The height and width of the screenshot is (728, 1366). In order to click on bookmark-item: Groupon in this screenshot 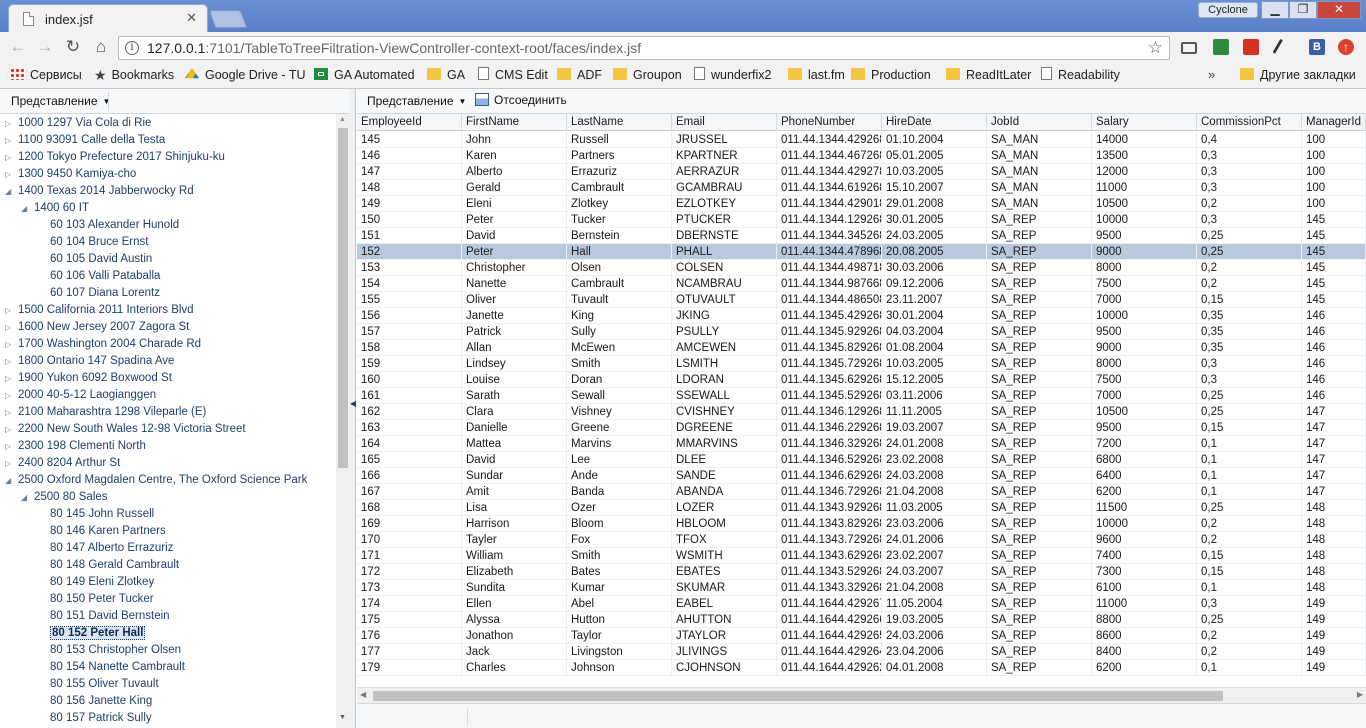, I will do `click(647, 75)`.